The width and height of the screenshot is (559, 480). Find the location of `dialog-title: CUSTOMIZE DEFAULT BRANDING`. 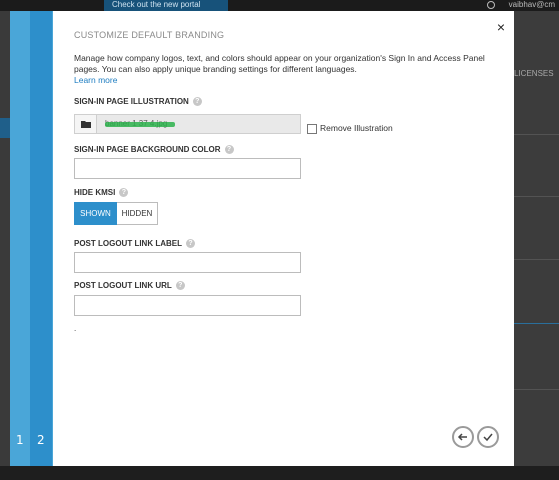

dialog-title: CUSTOMIZE DEFAULT BRANDING is located at coordinates (149, 35).